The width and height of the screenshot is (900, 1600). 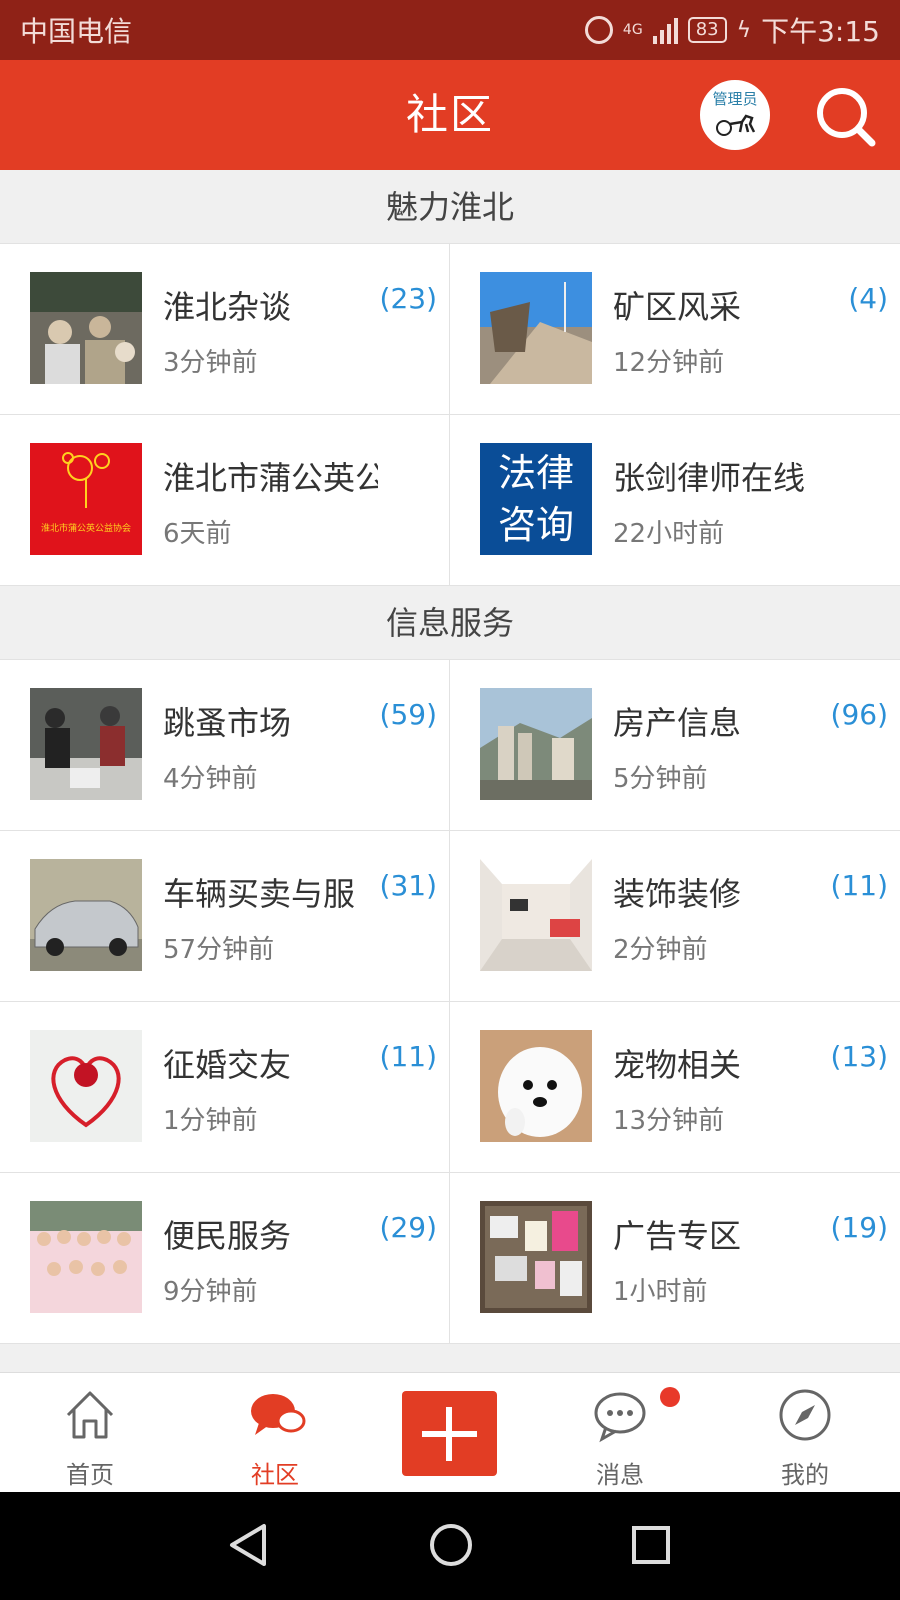 What do you see at coordinates (736, 125) in the screenshot?
I see `horse-carriage-icon` at bounding box center [736, 125].